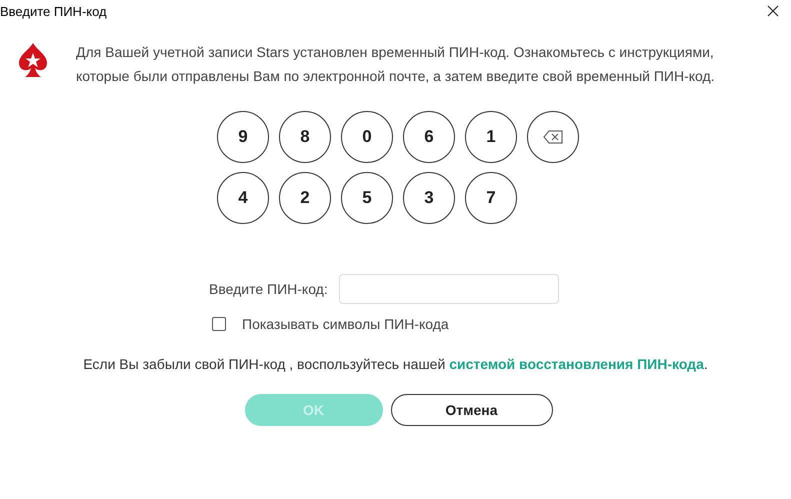 This screenshot has width=791, height=499. What do you see at coordinates (448, 289) in the screenshot?
I see `pin-input-field` at bounding box center [448, 289].